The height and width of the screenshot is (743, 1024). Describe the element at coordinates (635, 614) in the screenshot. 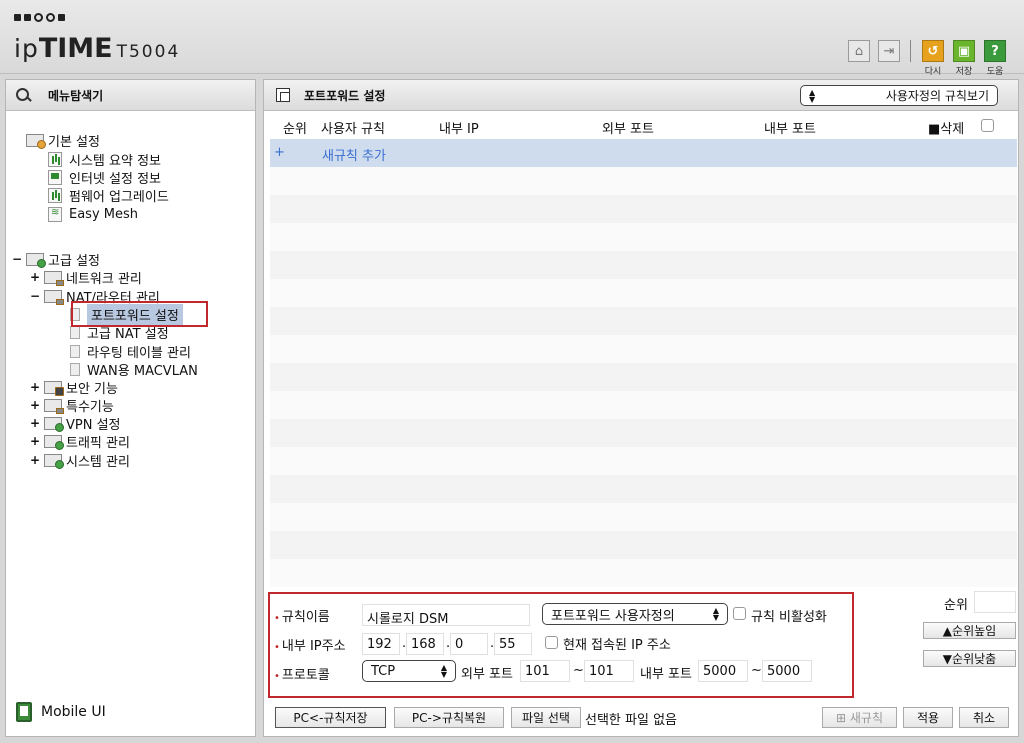

I see `rule-type-select: 포트포워드 사용자정의 ▲ ▼` at that location.